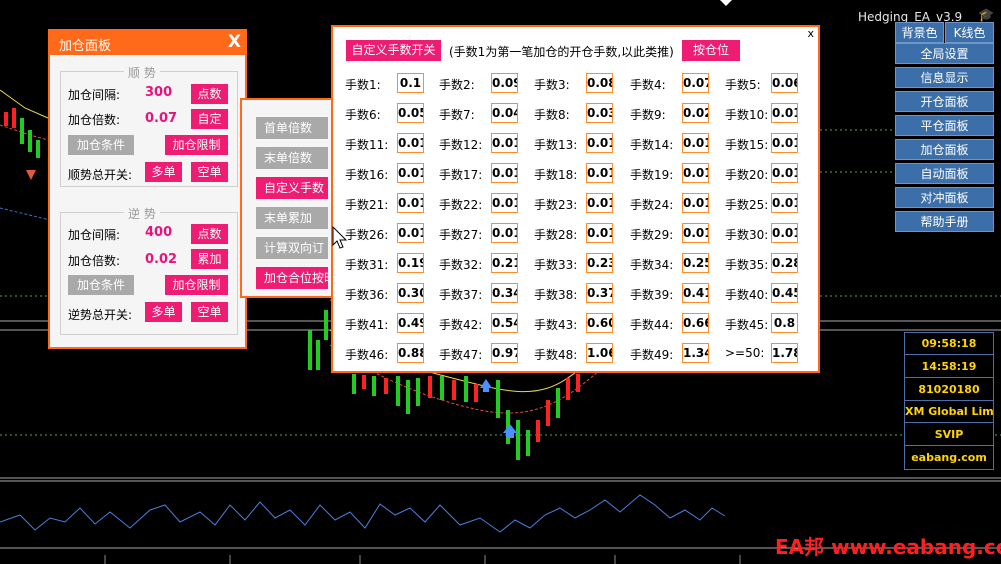 Image resolution: width=1001 pixels, height=564 pixels. What do you see at coordinates (163, 312) in the screenshot?
I see `counter-buy-button: 多单` at bounding box center [163, 312].